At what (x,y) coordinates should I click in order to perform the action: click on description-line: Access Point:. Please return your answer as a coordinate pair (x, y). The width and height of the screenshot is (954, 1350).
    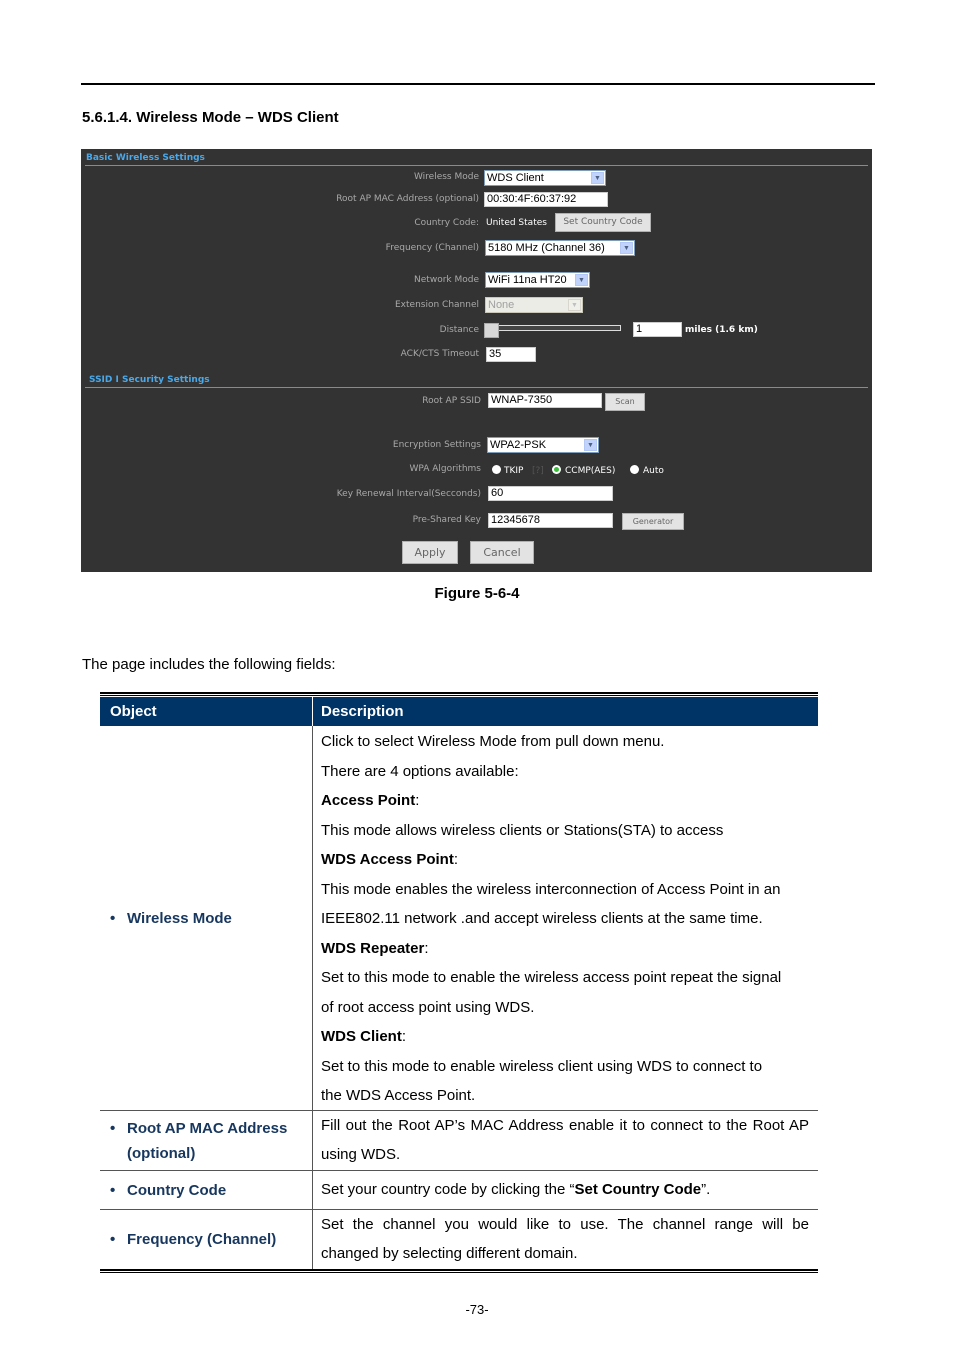
    Looking at the image, I should click on (370, 800).